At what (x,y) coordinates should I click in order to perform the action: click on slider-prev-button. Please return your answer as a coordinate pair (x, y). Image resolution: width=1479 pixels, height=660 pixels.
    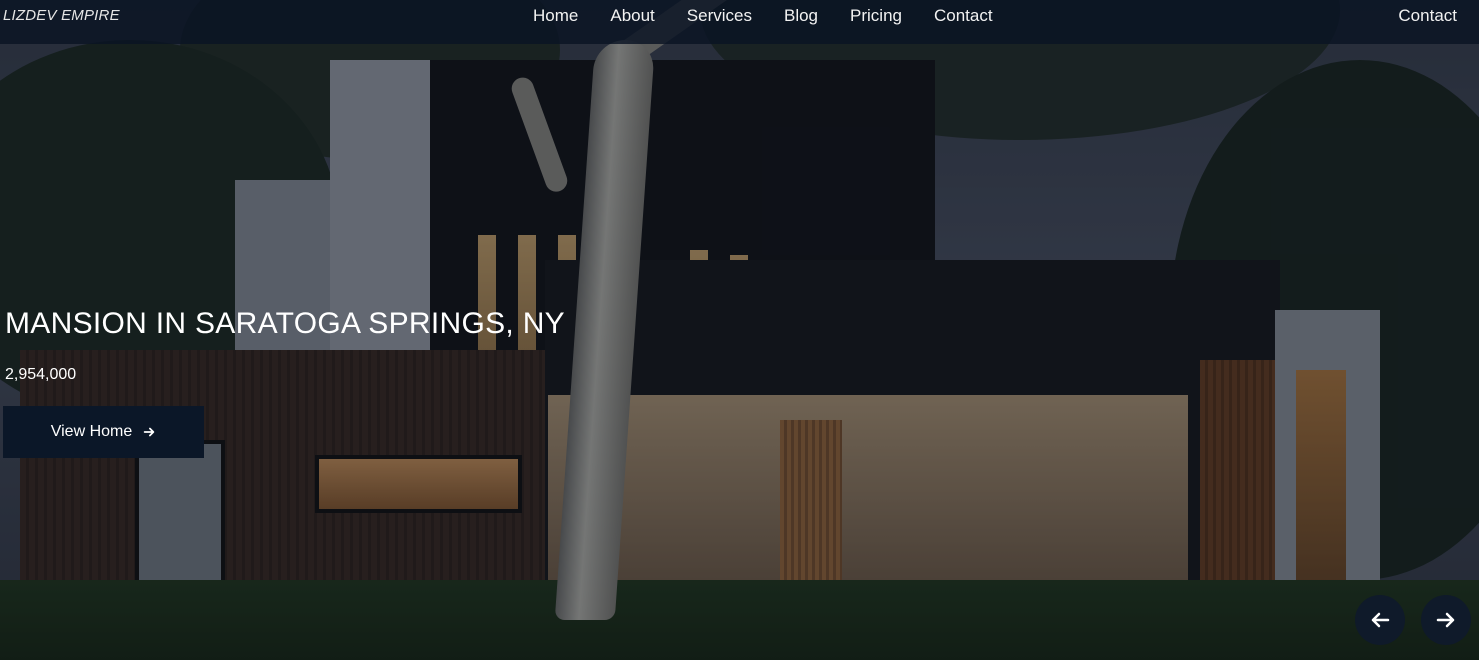
    Looking at the image, I should click on (1380, 620).